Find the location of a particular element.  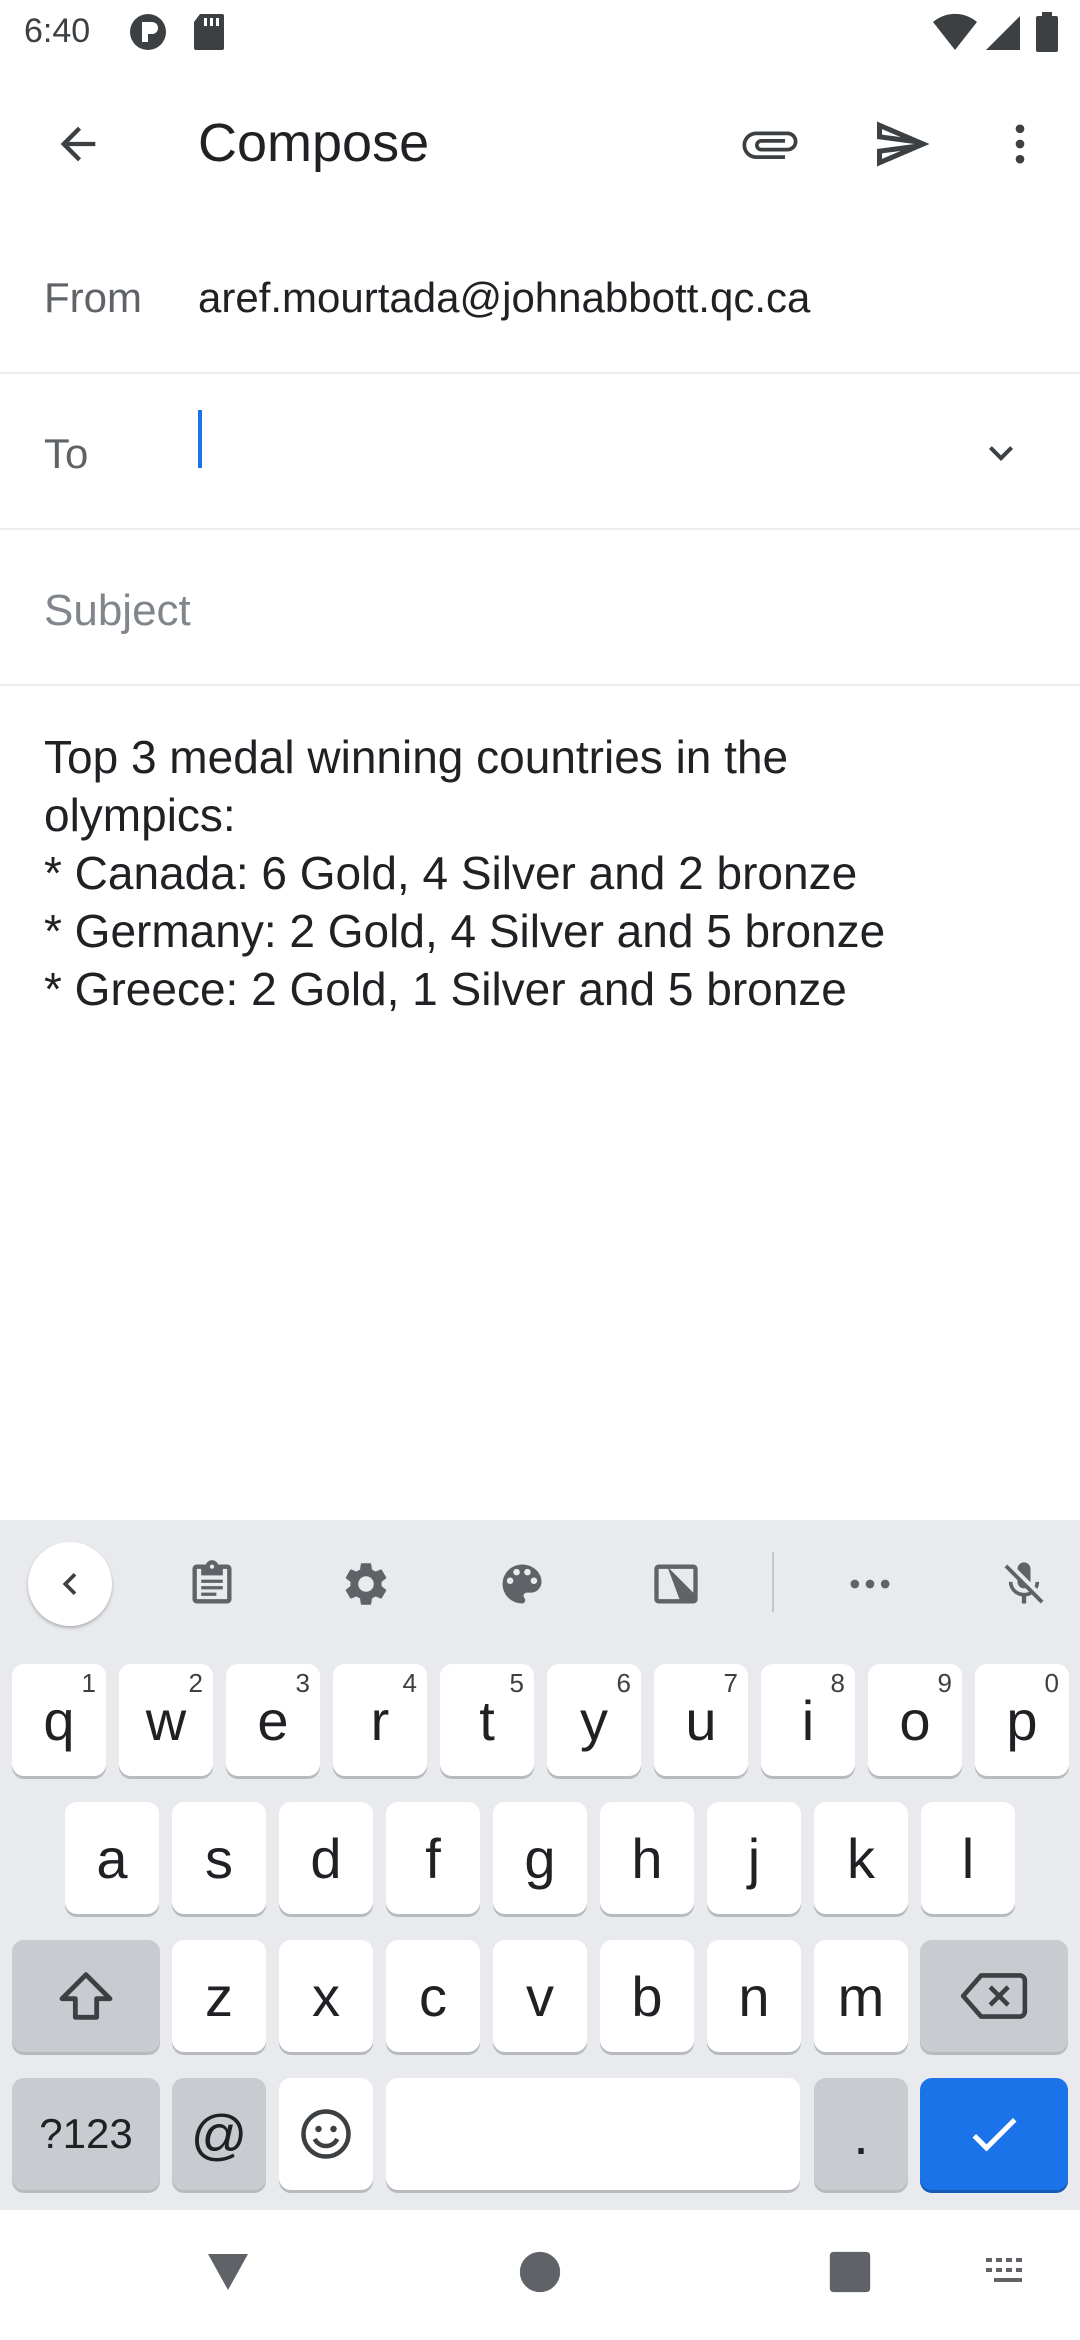

key-hint: 2 is located at coordinates (195, 1683).